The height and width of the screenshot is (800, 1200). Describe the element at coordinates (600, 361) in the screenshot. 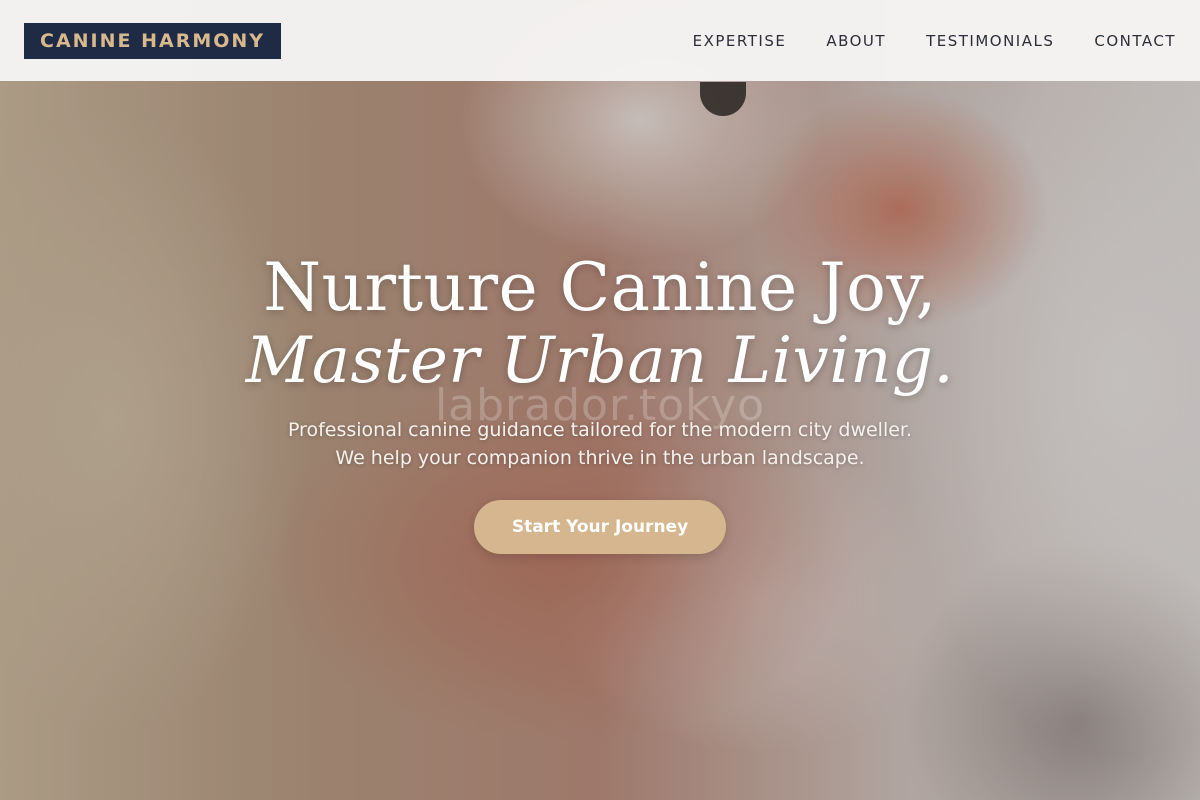

I see `hero-title-line2: Master Urban Living.` at that location.